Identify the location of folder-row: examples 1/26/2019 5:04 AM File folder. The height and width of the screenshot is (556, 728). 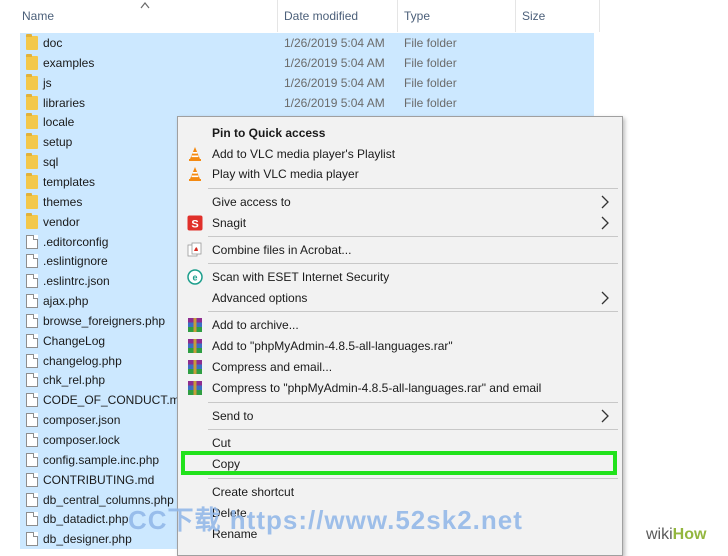
(307, 62).